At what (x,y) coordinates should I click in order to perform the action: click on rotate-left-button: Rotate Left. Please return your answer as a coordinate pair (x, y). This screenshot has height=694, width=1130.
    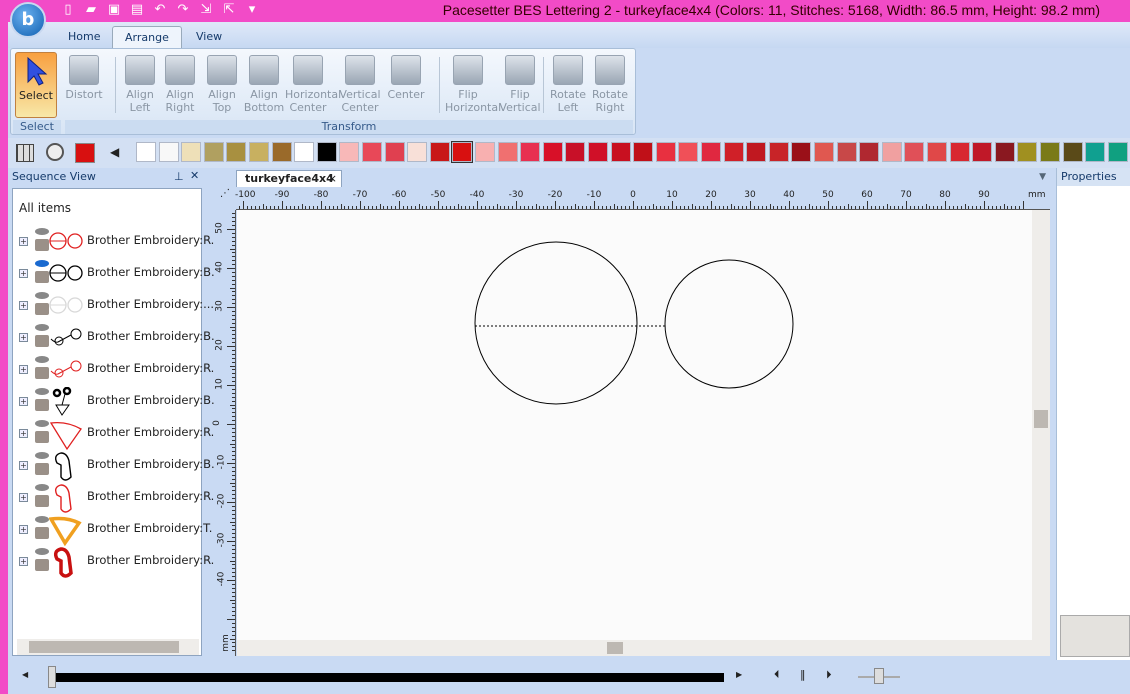
    Looking at the image, I should click on (568, 86).